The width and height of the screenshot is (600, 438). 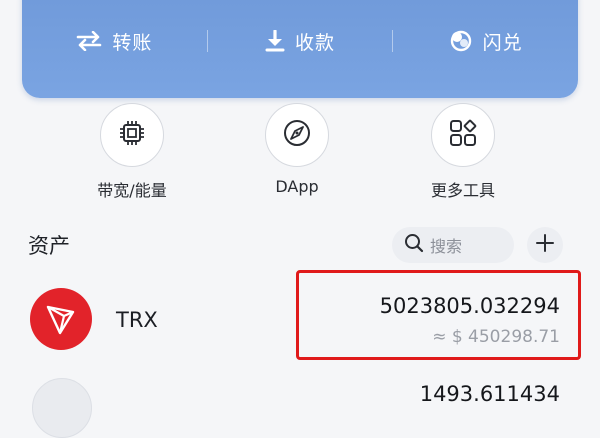 What do you see at coordinates (438, 315) in the screenshot?
I see `highlight-box` at bounding box center [438, 315].